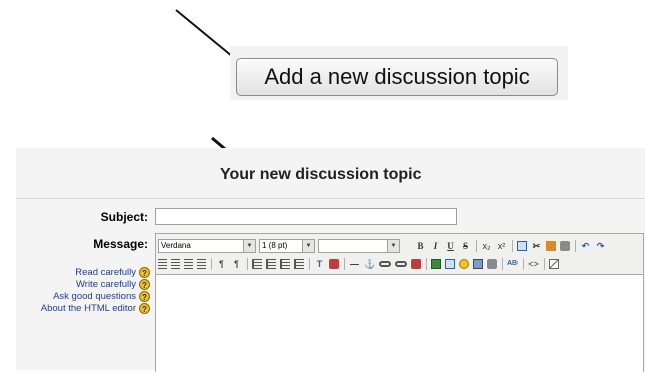  I want to click on font-family-select: Verdana ▼, so click(207, 246).